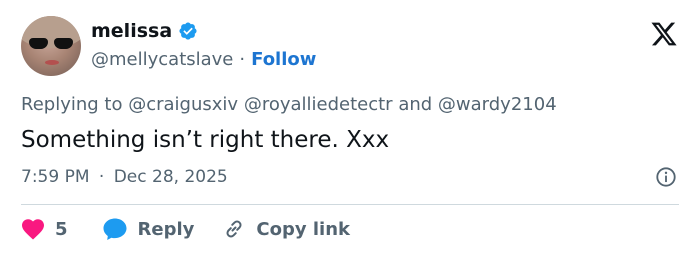 This screenshot has height=256, width=700. I want to click on reply-label: Reply, so click(166, 229).